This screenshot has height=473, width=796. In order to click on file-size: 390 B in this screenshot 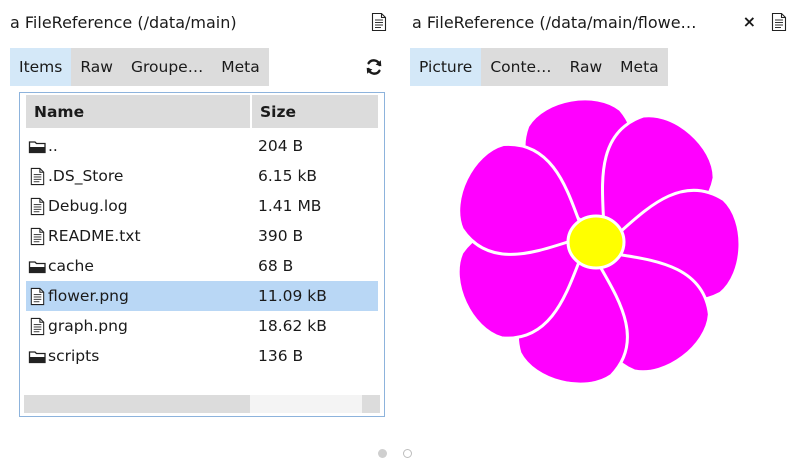, I will do `click(281, 236)`.